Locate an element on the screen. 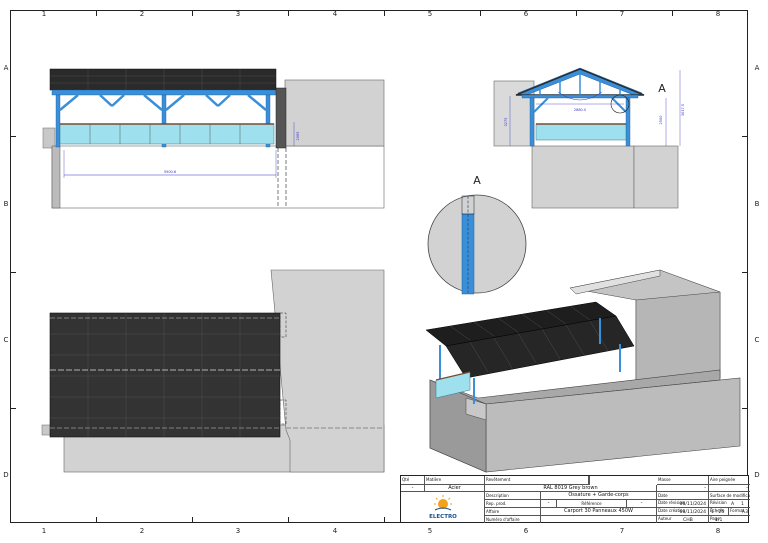 The width and height of the screenshot is (768, 543). masse-value: - is located at coordinates (683, 488).